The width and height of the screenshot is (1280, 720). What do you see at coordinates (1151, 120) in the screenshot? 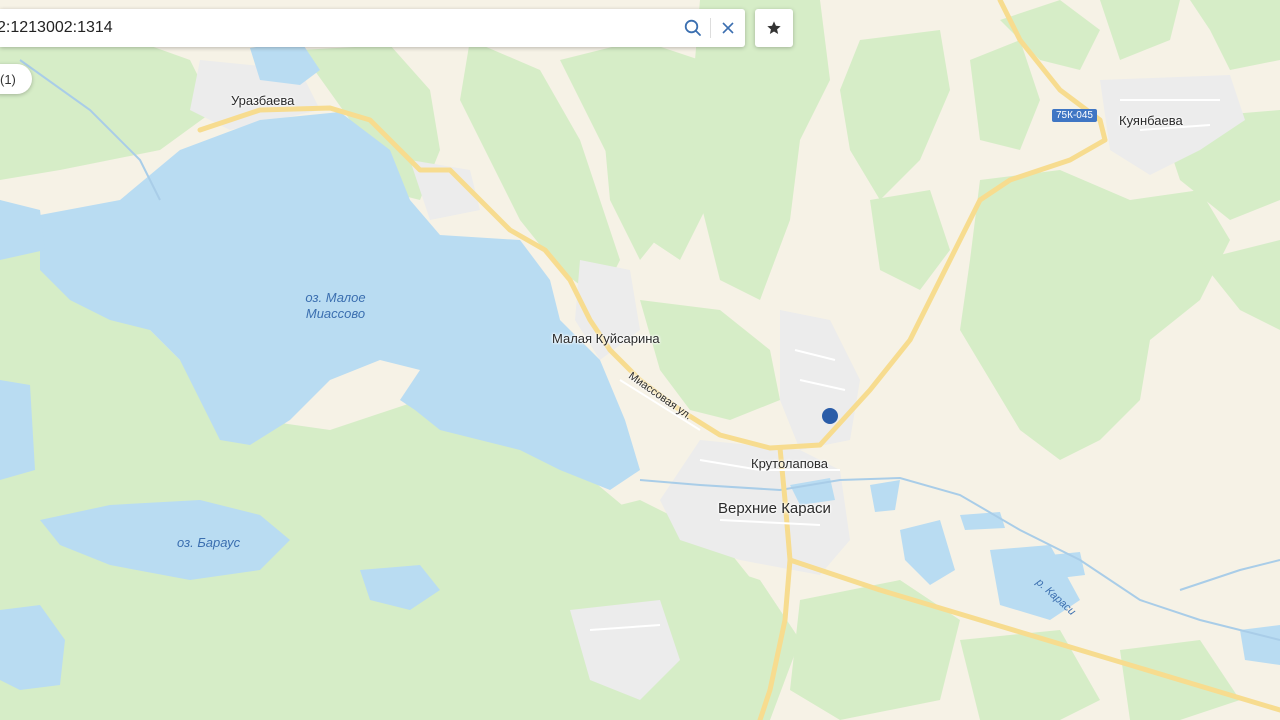
I see `place-label-kuyanbaeva: Куянбаева` at bounding box center [1151, 120].